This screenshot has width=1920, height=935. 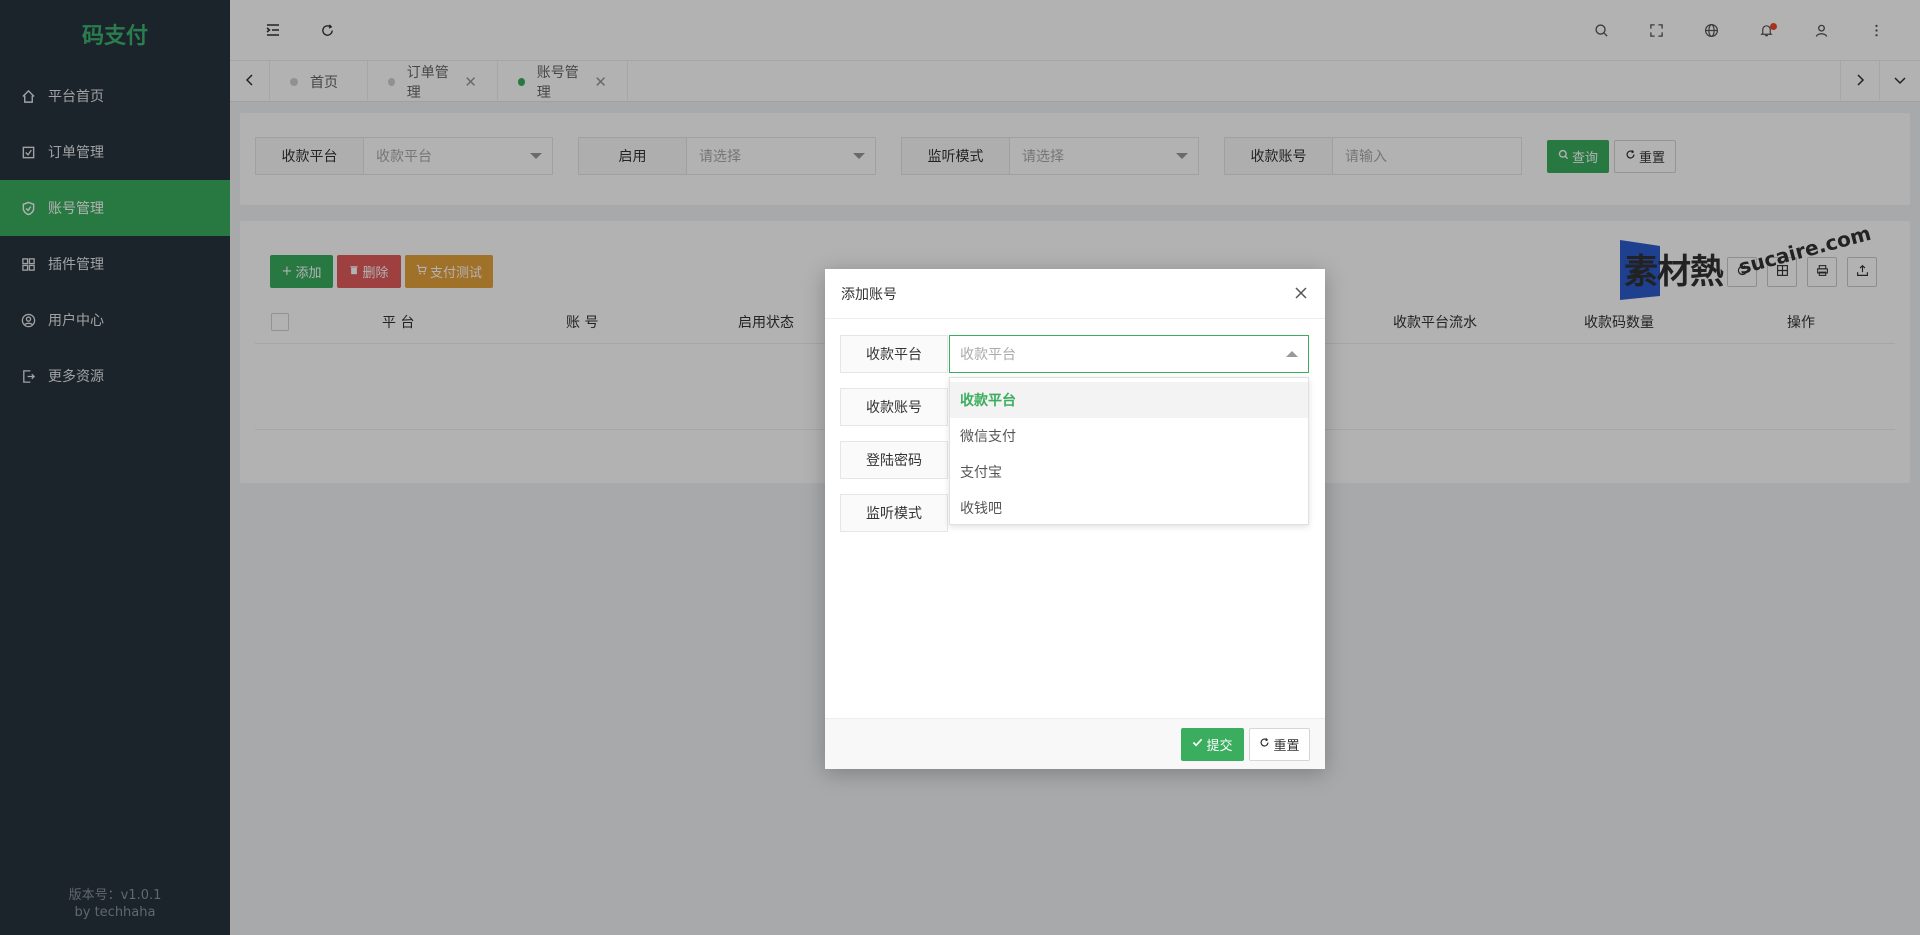 What do you see at coordinates (894, 460) in the screenshot?
I see `field-label-password: 登陆密码` at bounding box center [894, 460].